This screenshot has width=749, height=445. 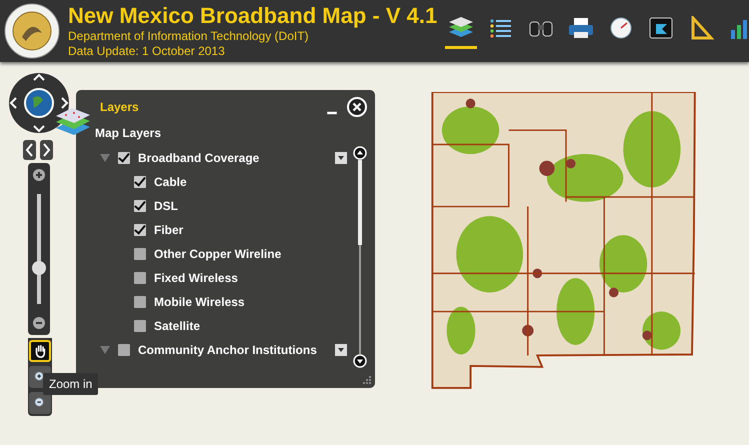 What do you see at coordinates (170, 182) in the screenshot?
I see `layer-label: Cable` at bounding box center [170, 182].